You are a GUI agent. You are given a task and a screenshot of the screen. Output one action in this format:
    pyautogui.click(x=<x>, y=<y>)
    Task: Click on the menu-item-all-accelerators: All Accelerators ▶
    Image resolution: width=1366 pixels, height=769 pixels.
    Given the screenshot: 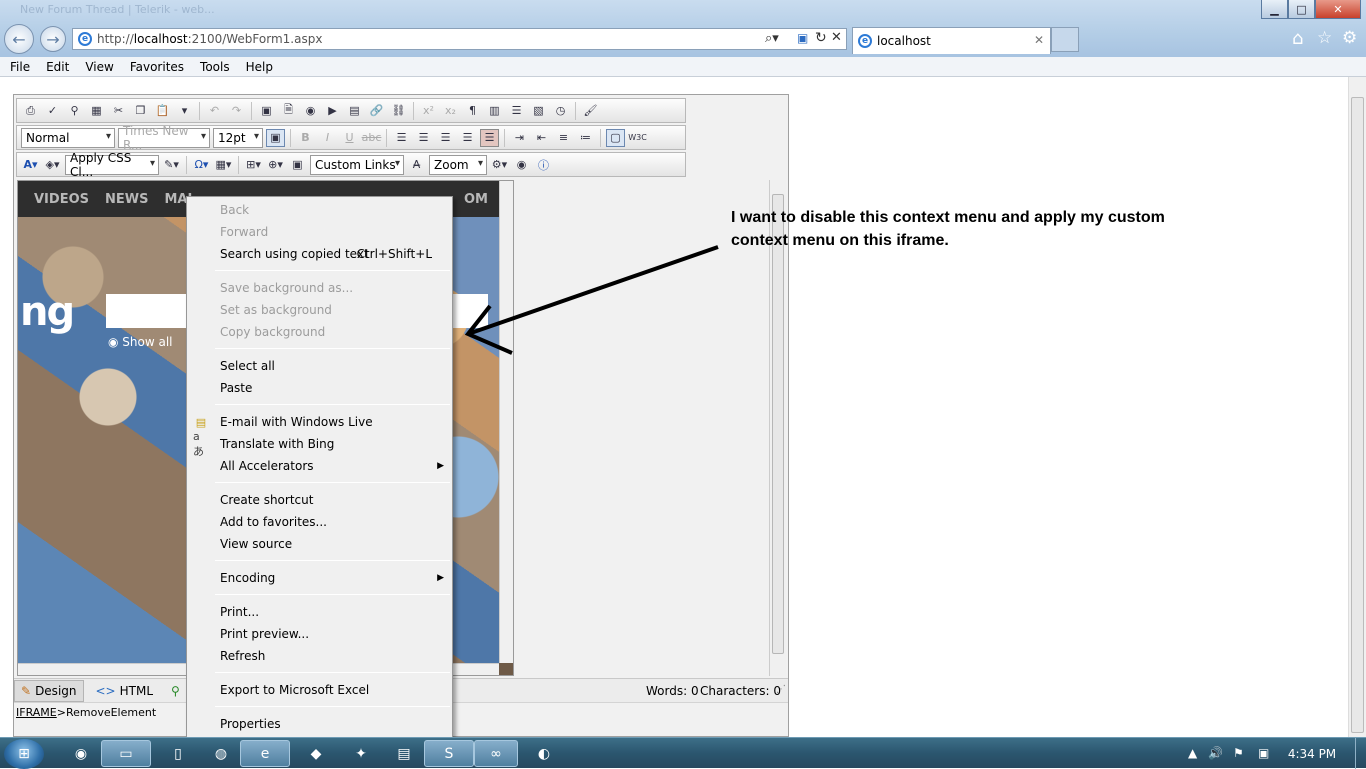 What is the action you would take?
    pyautogui.click(x=332, y=466)
    